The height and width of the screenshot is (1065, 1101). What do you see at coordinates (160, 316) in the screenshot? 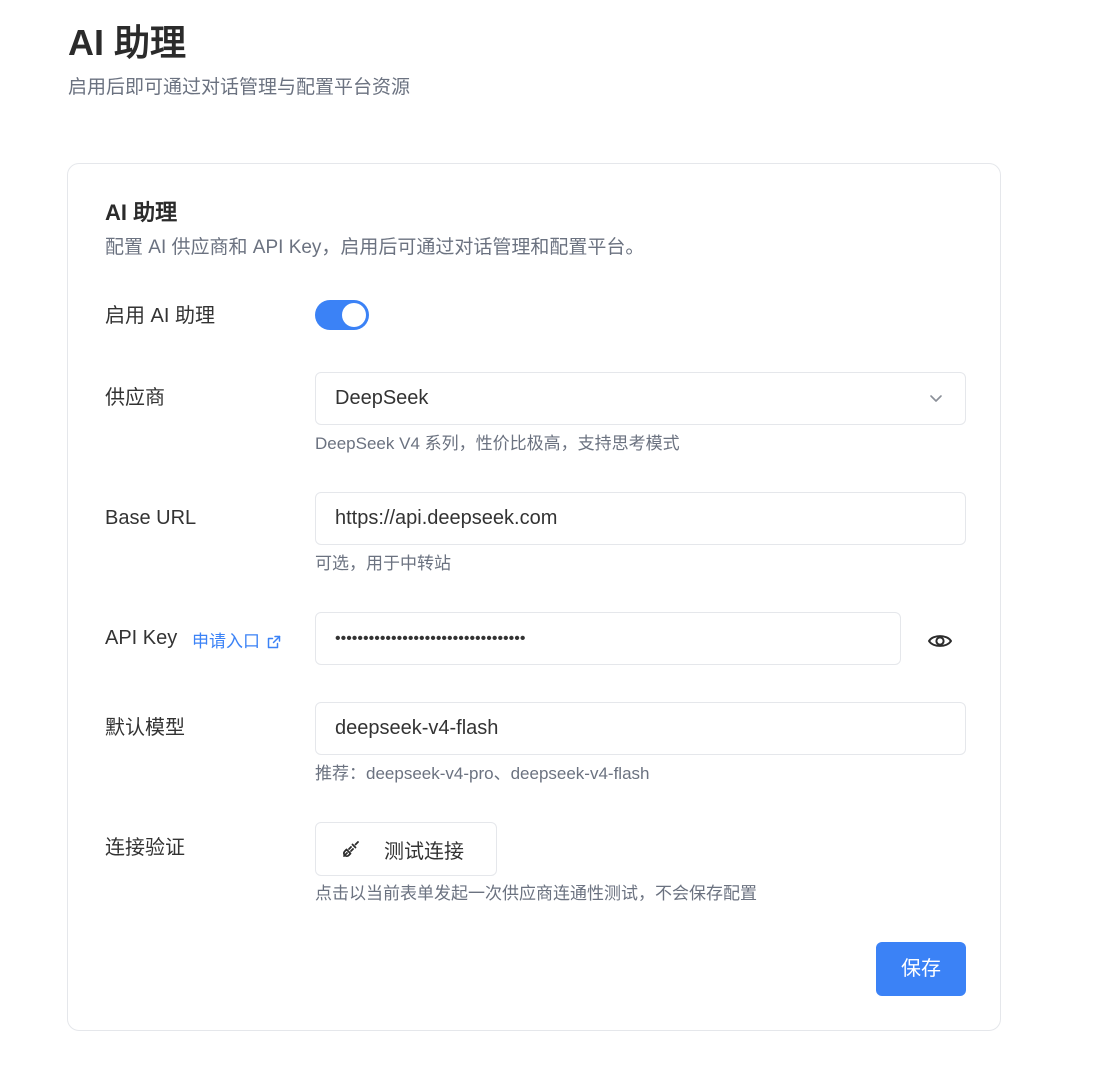
I see `enable-label: 启用 AI 助理` at bounding box center [160, 316].